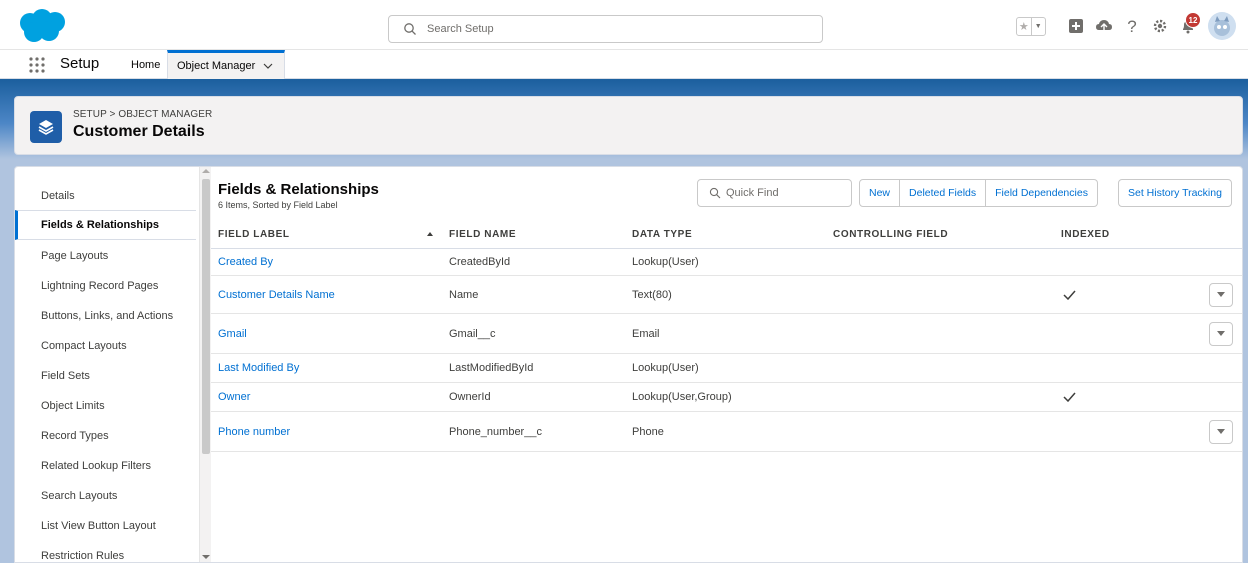 The width and height of the screenshot is (1248, 563). I want to click on field-data-type: Lookup(User), so click(665, 368).